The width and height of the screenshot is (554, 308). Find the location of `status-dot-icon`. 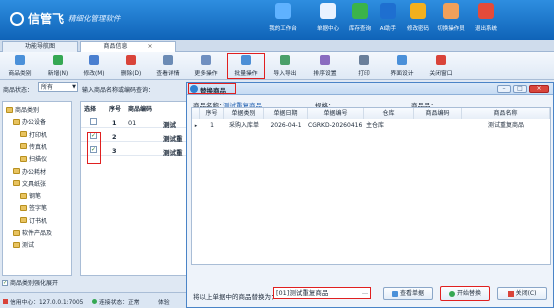

status-dot-icon is located at coordinates (5, 301).